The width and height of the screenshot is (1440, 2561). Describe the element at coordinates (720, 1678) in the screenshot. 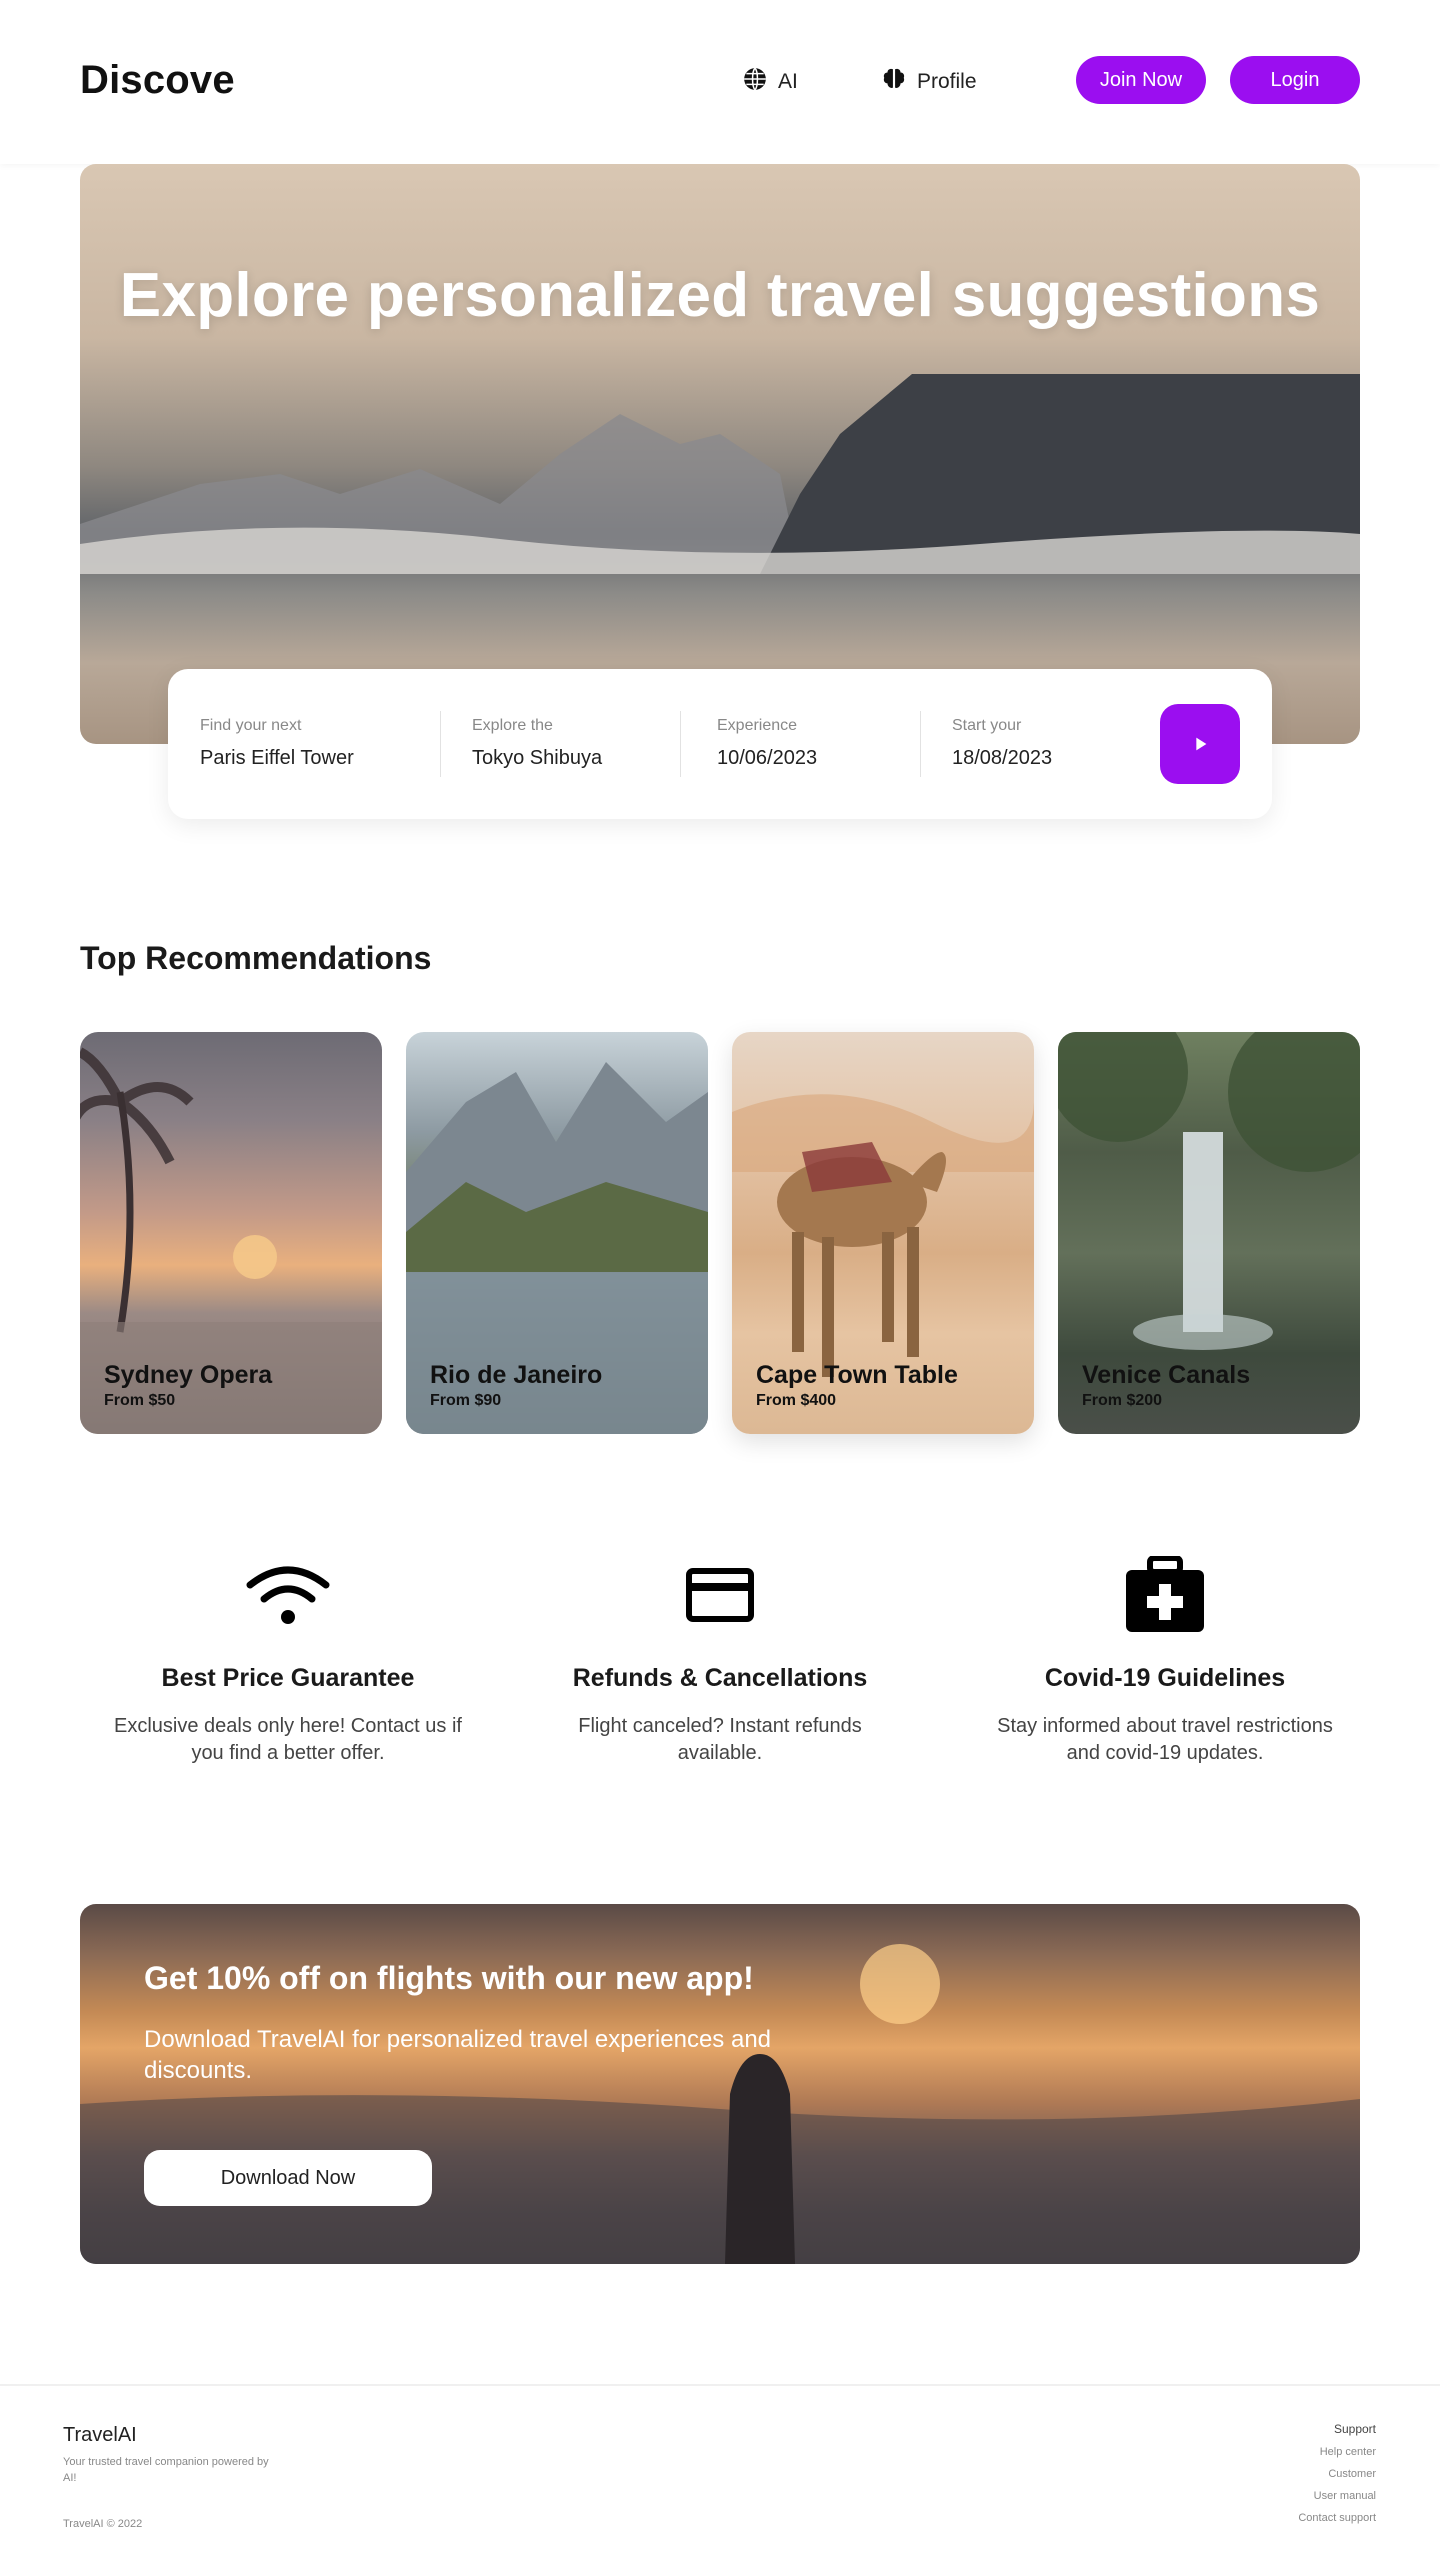

I see `feature-title: Refunds & Cancellations` at that location.